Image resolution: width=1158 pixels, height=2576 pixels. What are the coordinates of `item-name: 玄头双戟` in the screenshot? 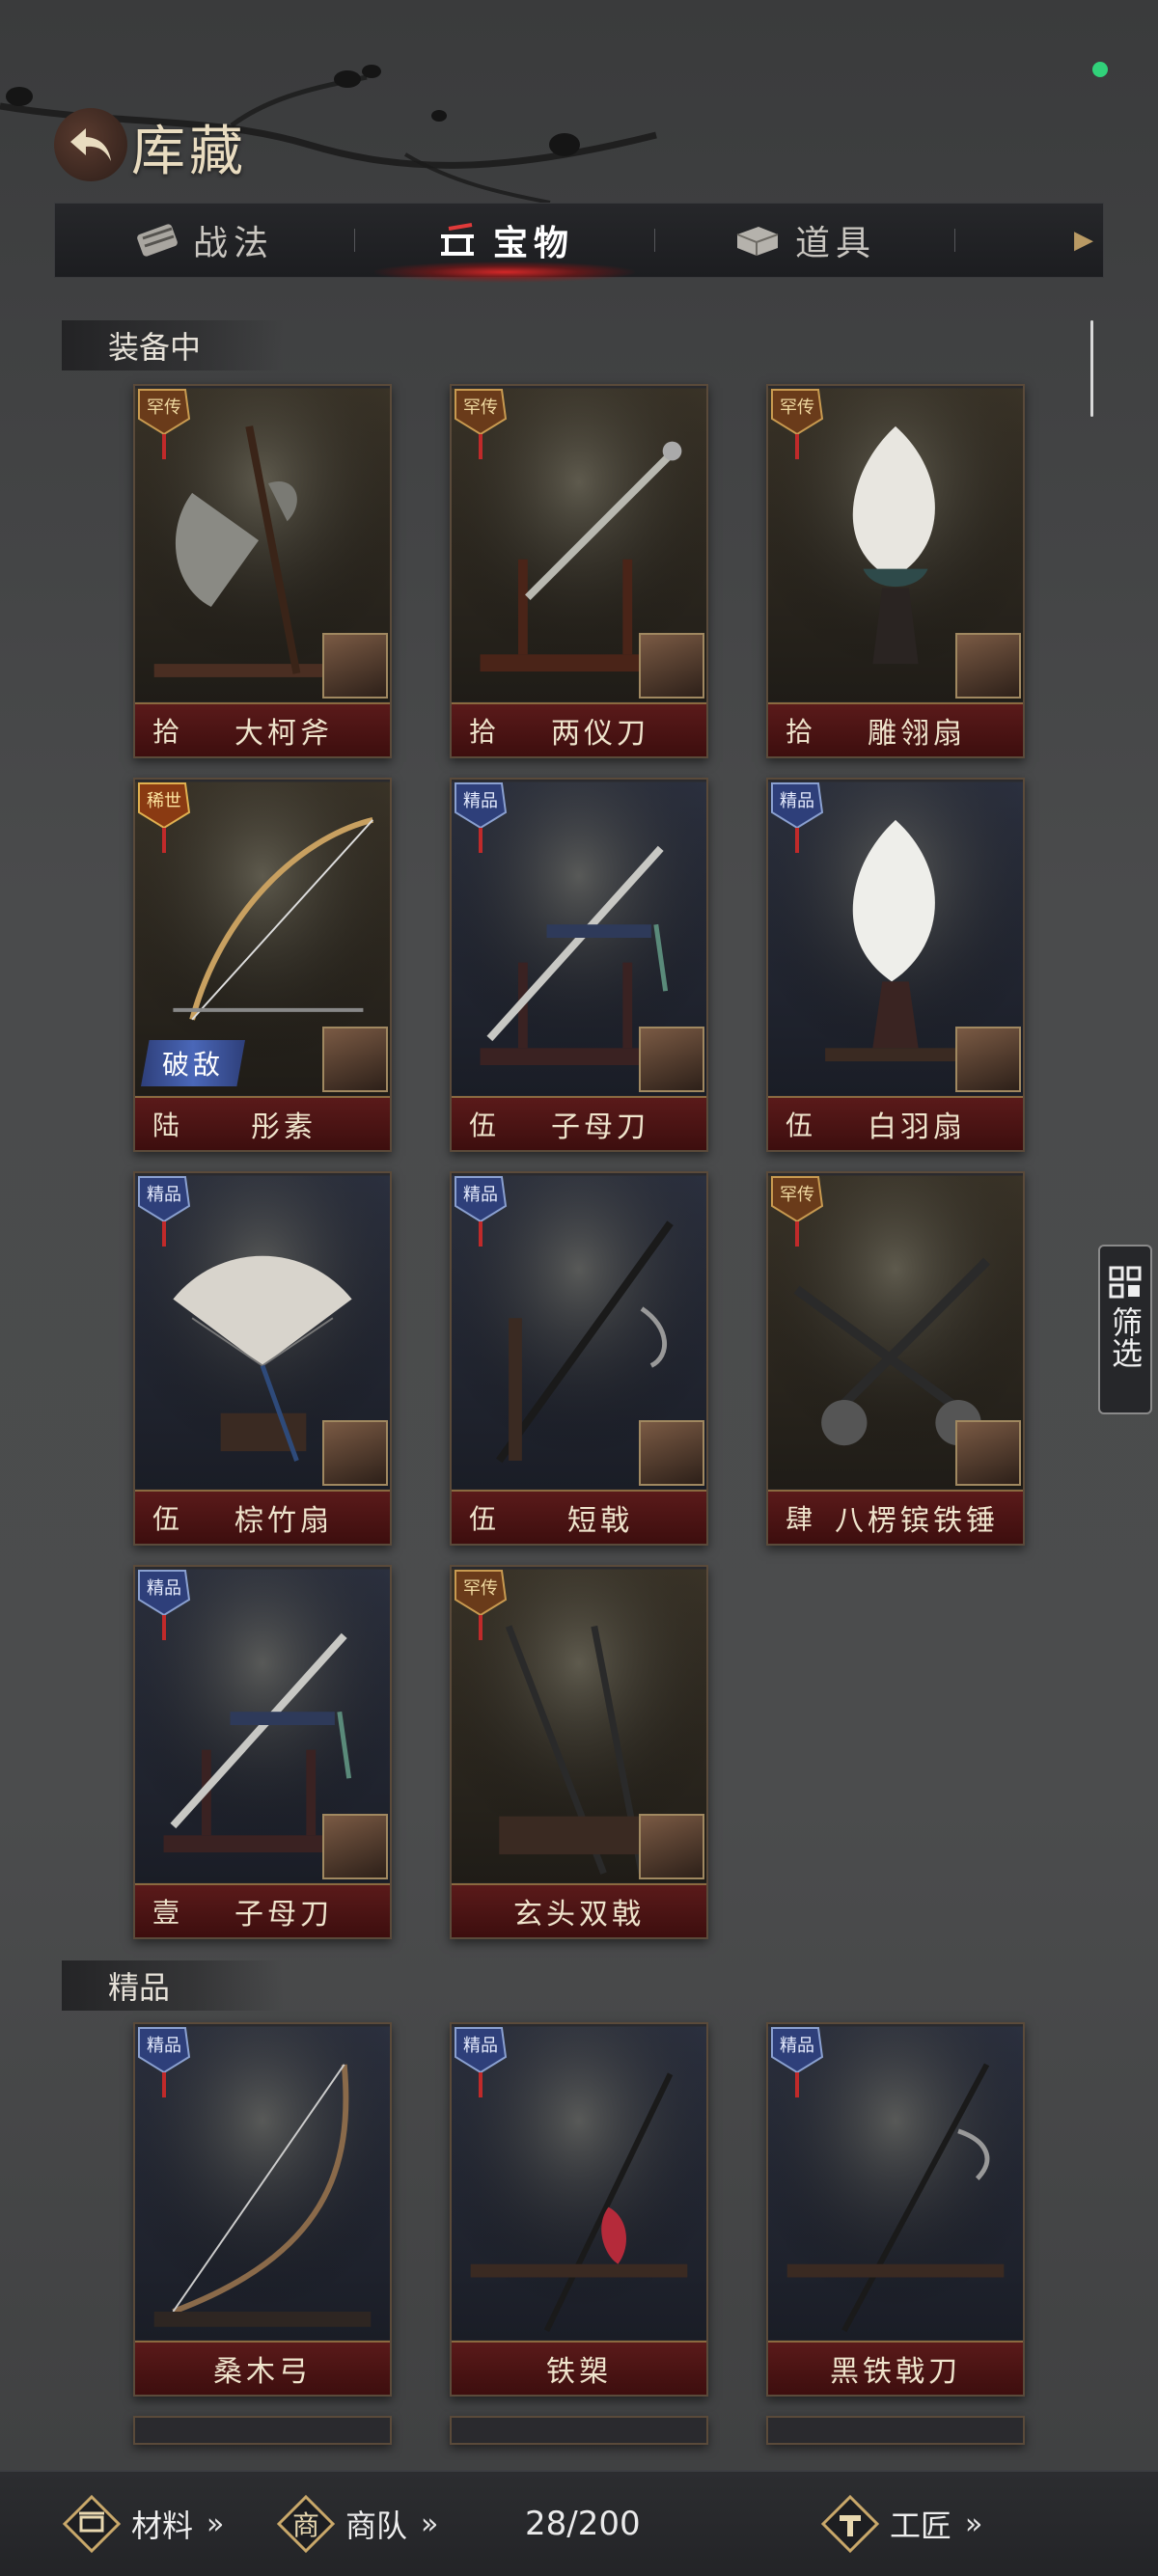 It's located at (579, 1915).